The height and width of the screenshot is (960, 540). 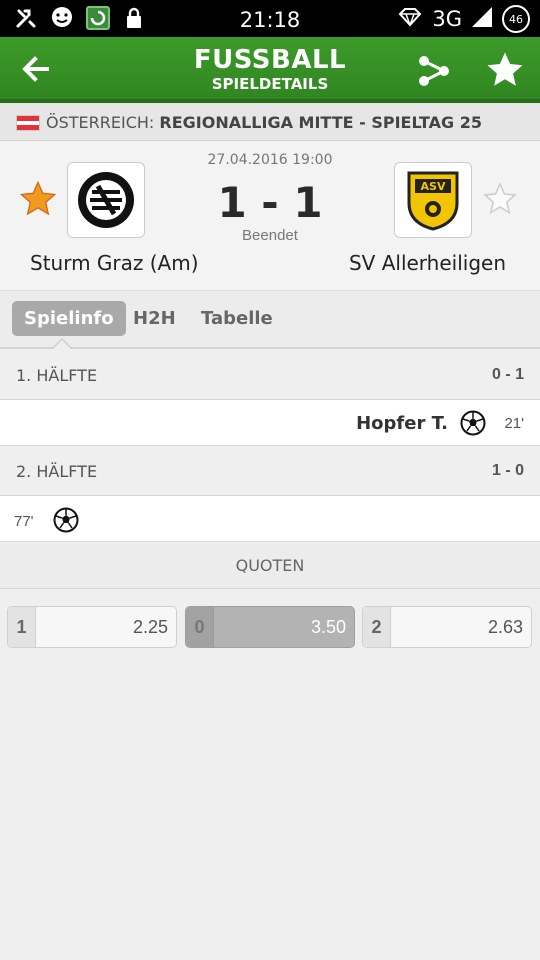 I want to click on app-header: FUSSBALL SPIELDETAILS, so click(x=270, y=70).